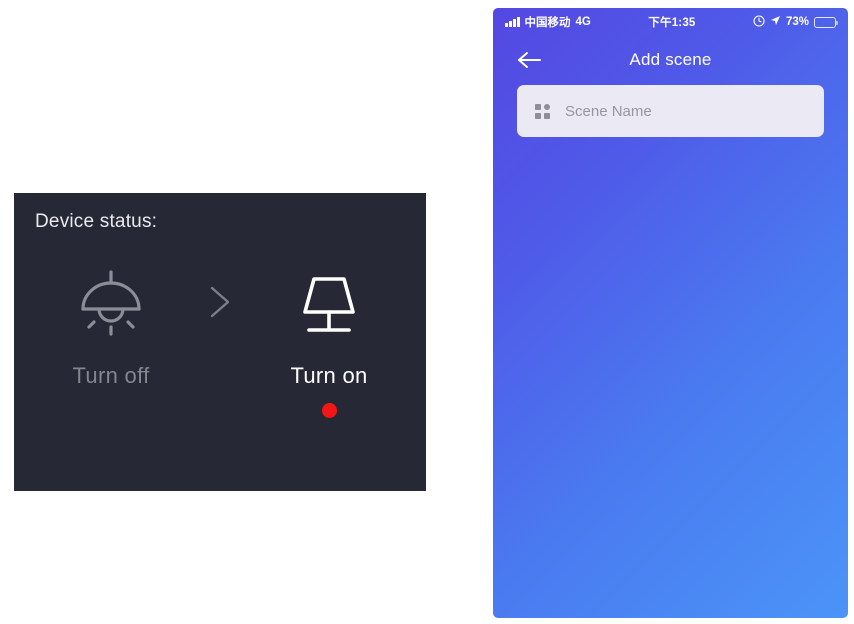 The image size is (854, 624). I want to click on scene-name-input, so click(684, 111).